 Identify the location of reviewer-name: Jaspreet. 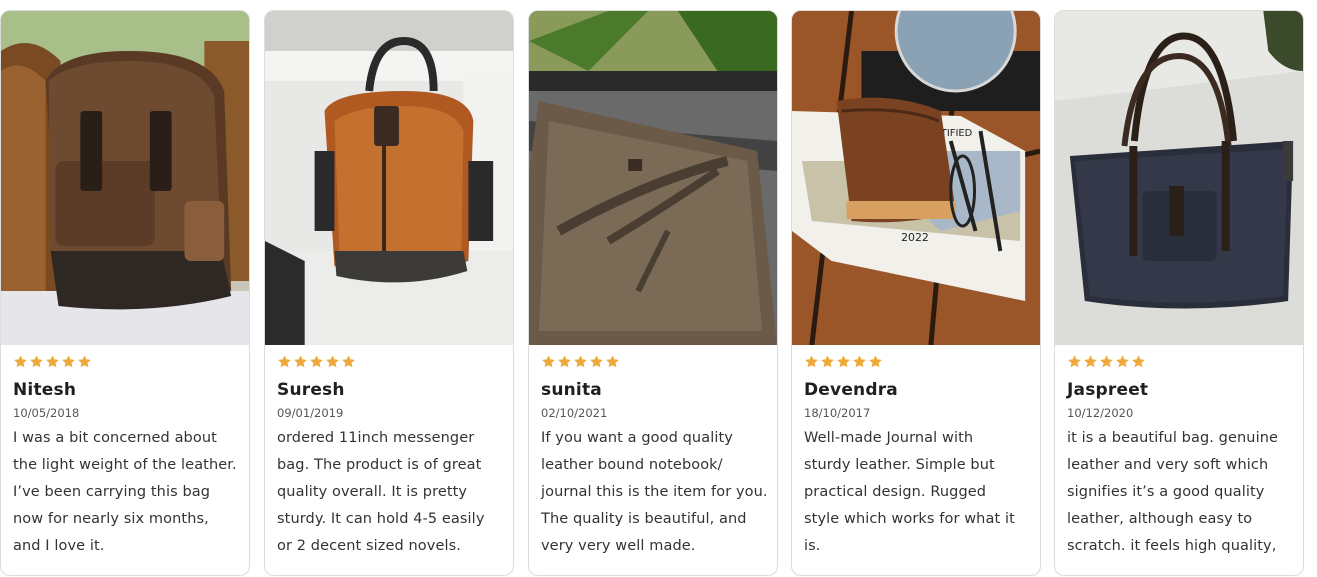
(1108, 390).